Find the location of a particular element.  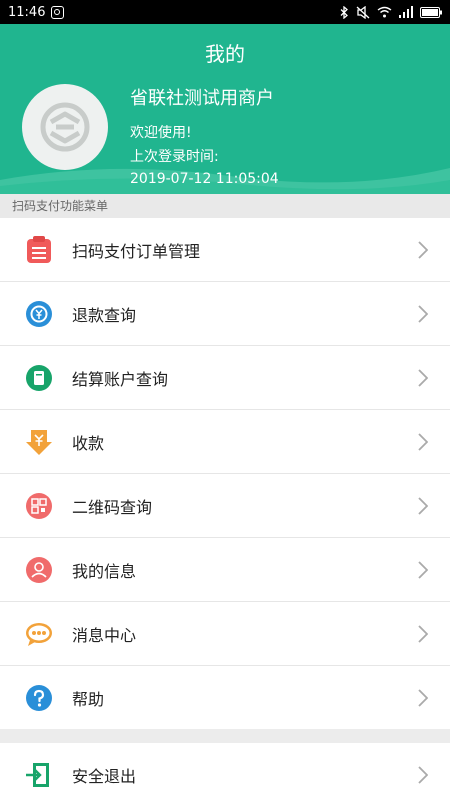

welcome-text: 欢迎使用! is located at coordinates (161, 133).